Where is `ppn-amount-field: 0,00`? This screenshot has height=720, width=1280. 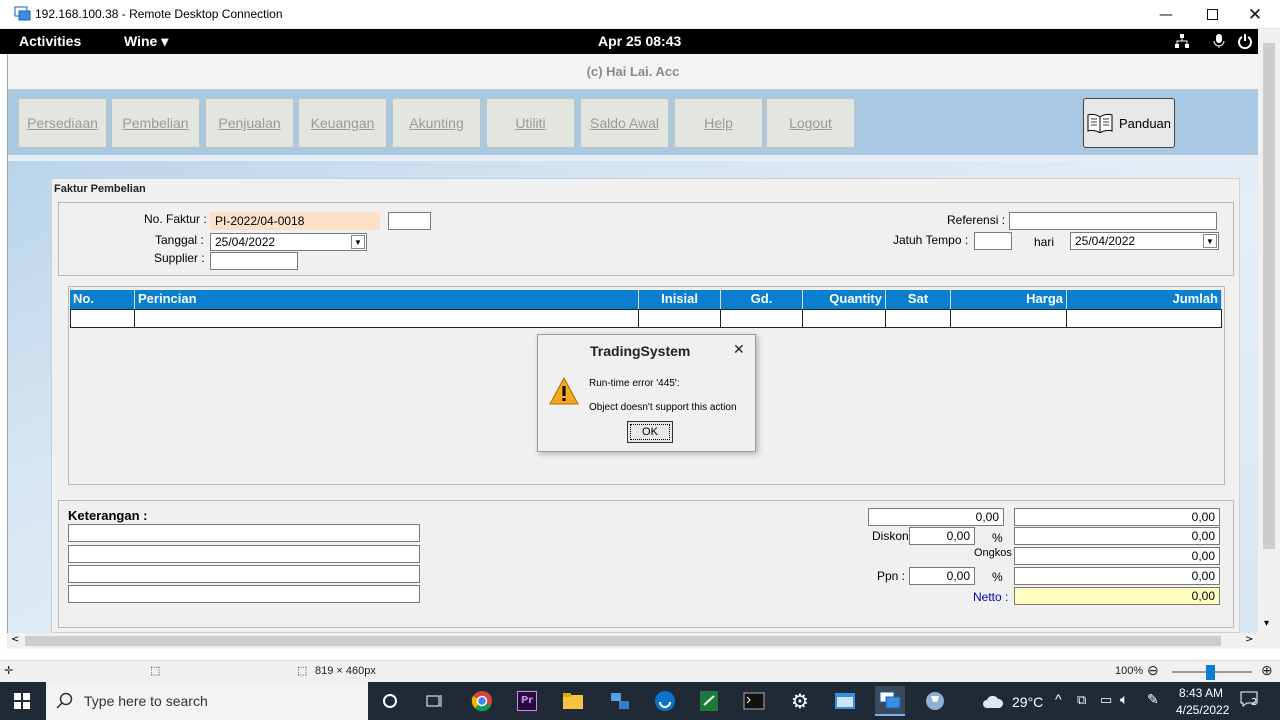 ppn-amount-field: 0,00 is located at coordinates (1117, 576).